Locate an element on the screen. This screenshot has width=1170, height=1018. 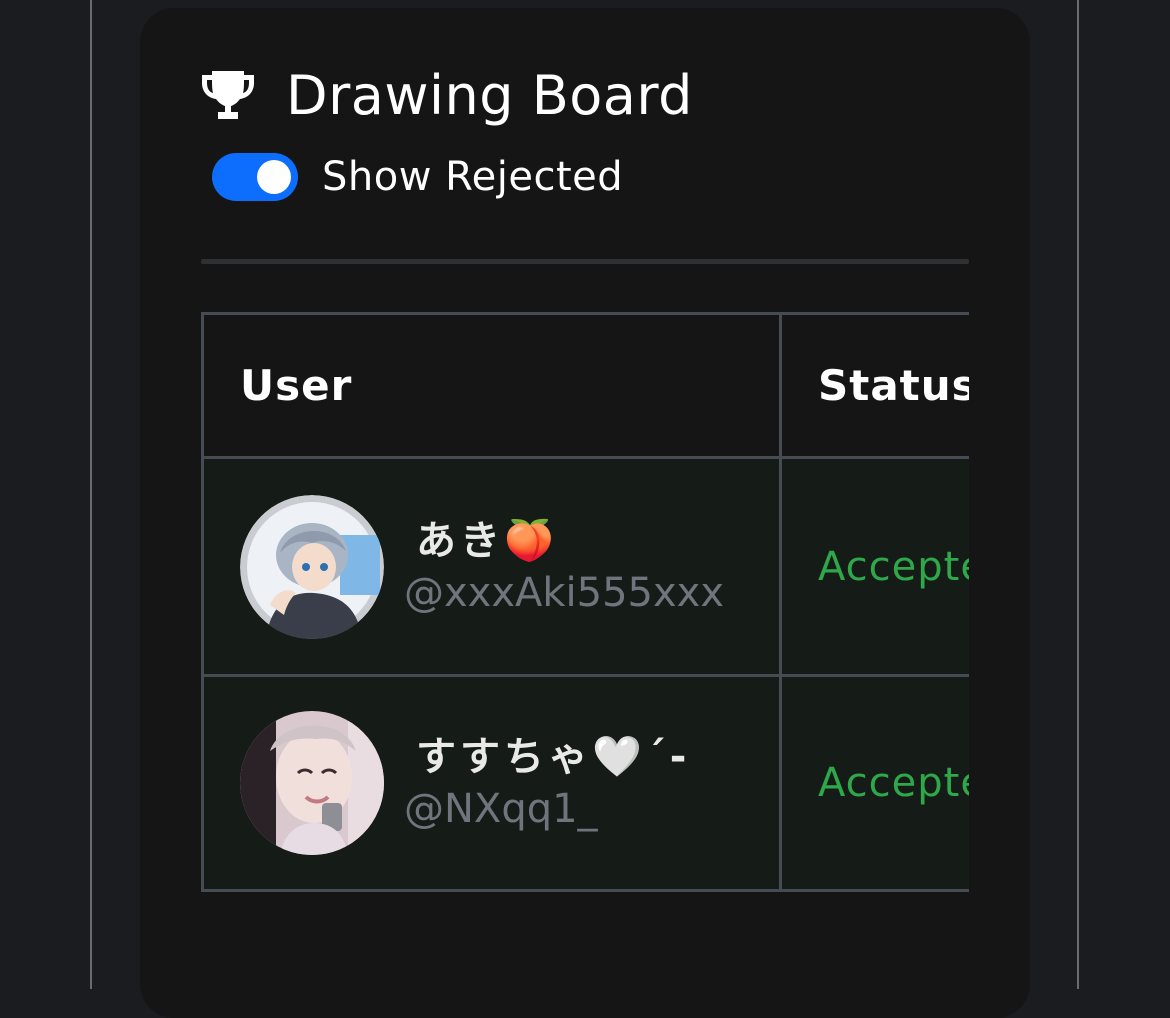
card-header: Drawing Board is located at coordinates (445, 95).